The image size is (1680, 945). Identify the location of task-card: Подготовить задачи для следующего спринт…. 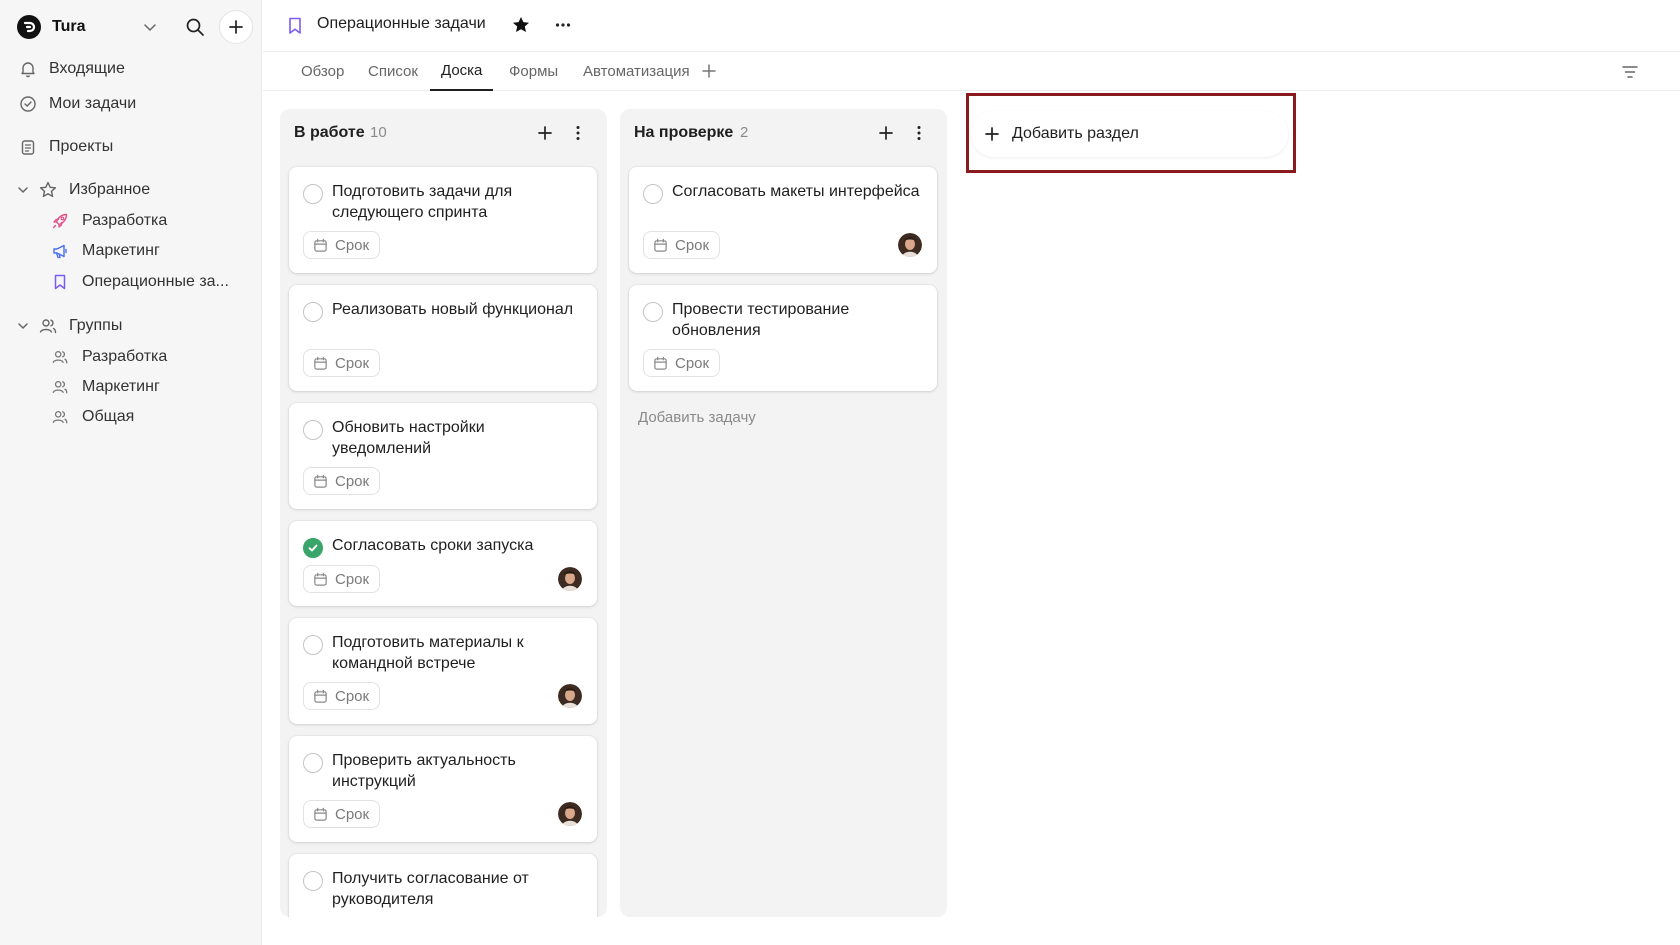
(443, 220).